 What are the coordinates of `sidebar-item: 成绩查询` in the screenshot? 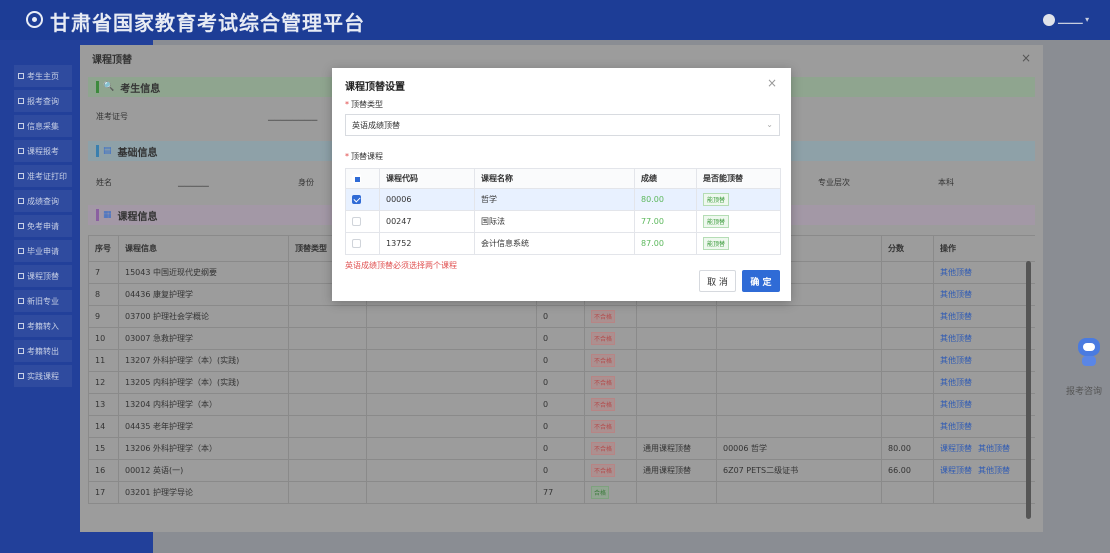 It's located at (43, 201).